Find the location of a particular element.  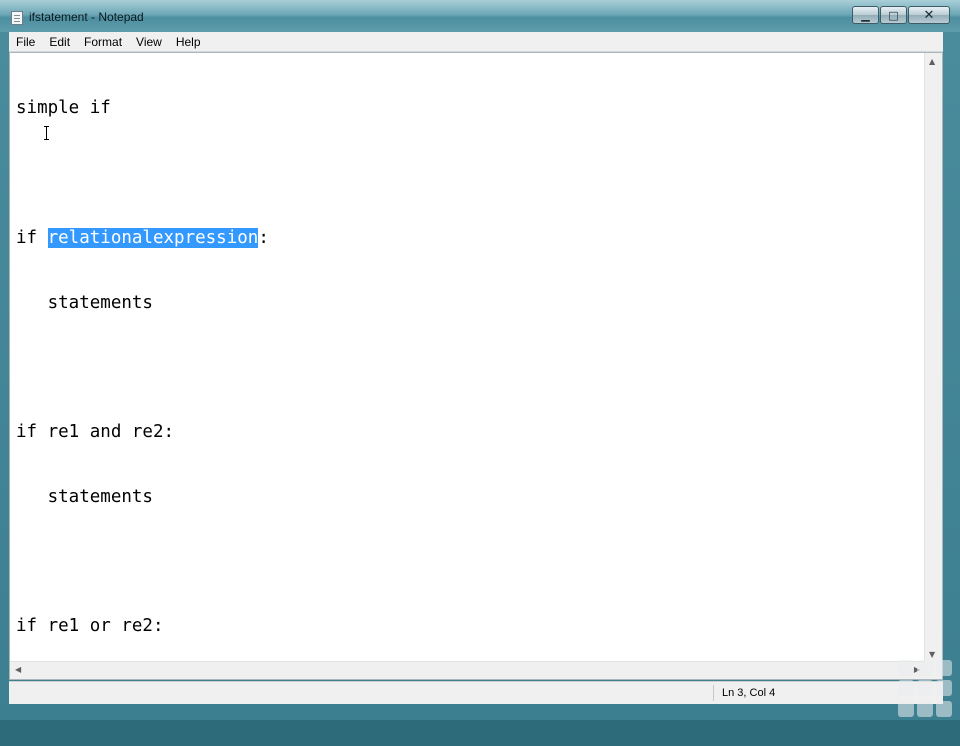

maximize-icon: □ is located at coordinates (893, 15).